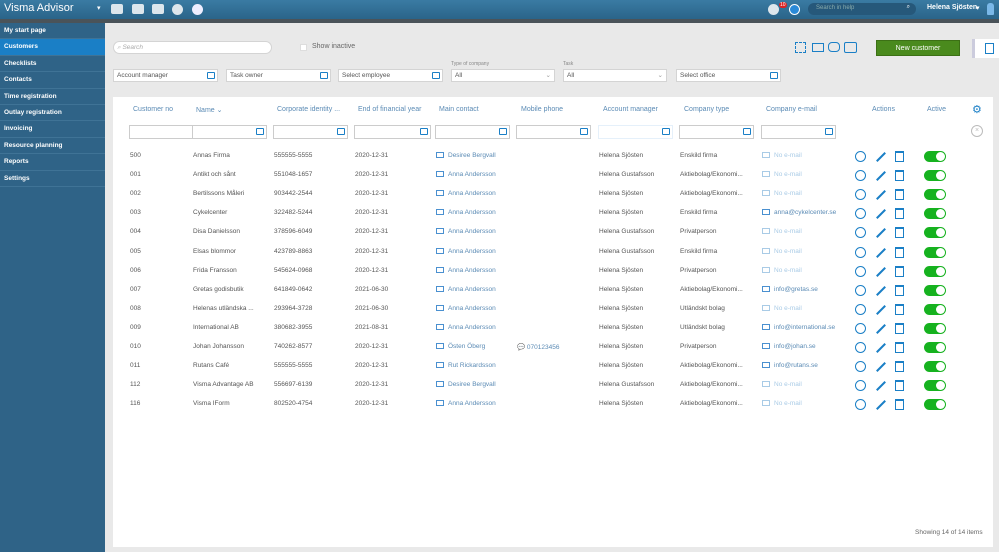 Image resolution: width=999 pixels, height=552 pixels. Describe the element at coordinates (158, 9) in the screenshot. I see `calculator-icon` at that location.